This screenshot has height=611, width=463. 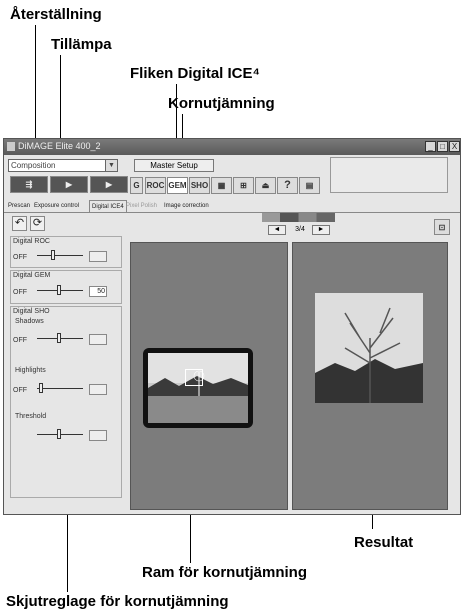 I want to click on help-icon: ?, so click(x=287, y=185).